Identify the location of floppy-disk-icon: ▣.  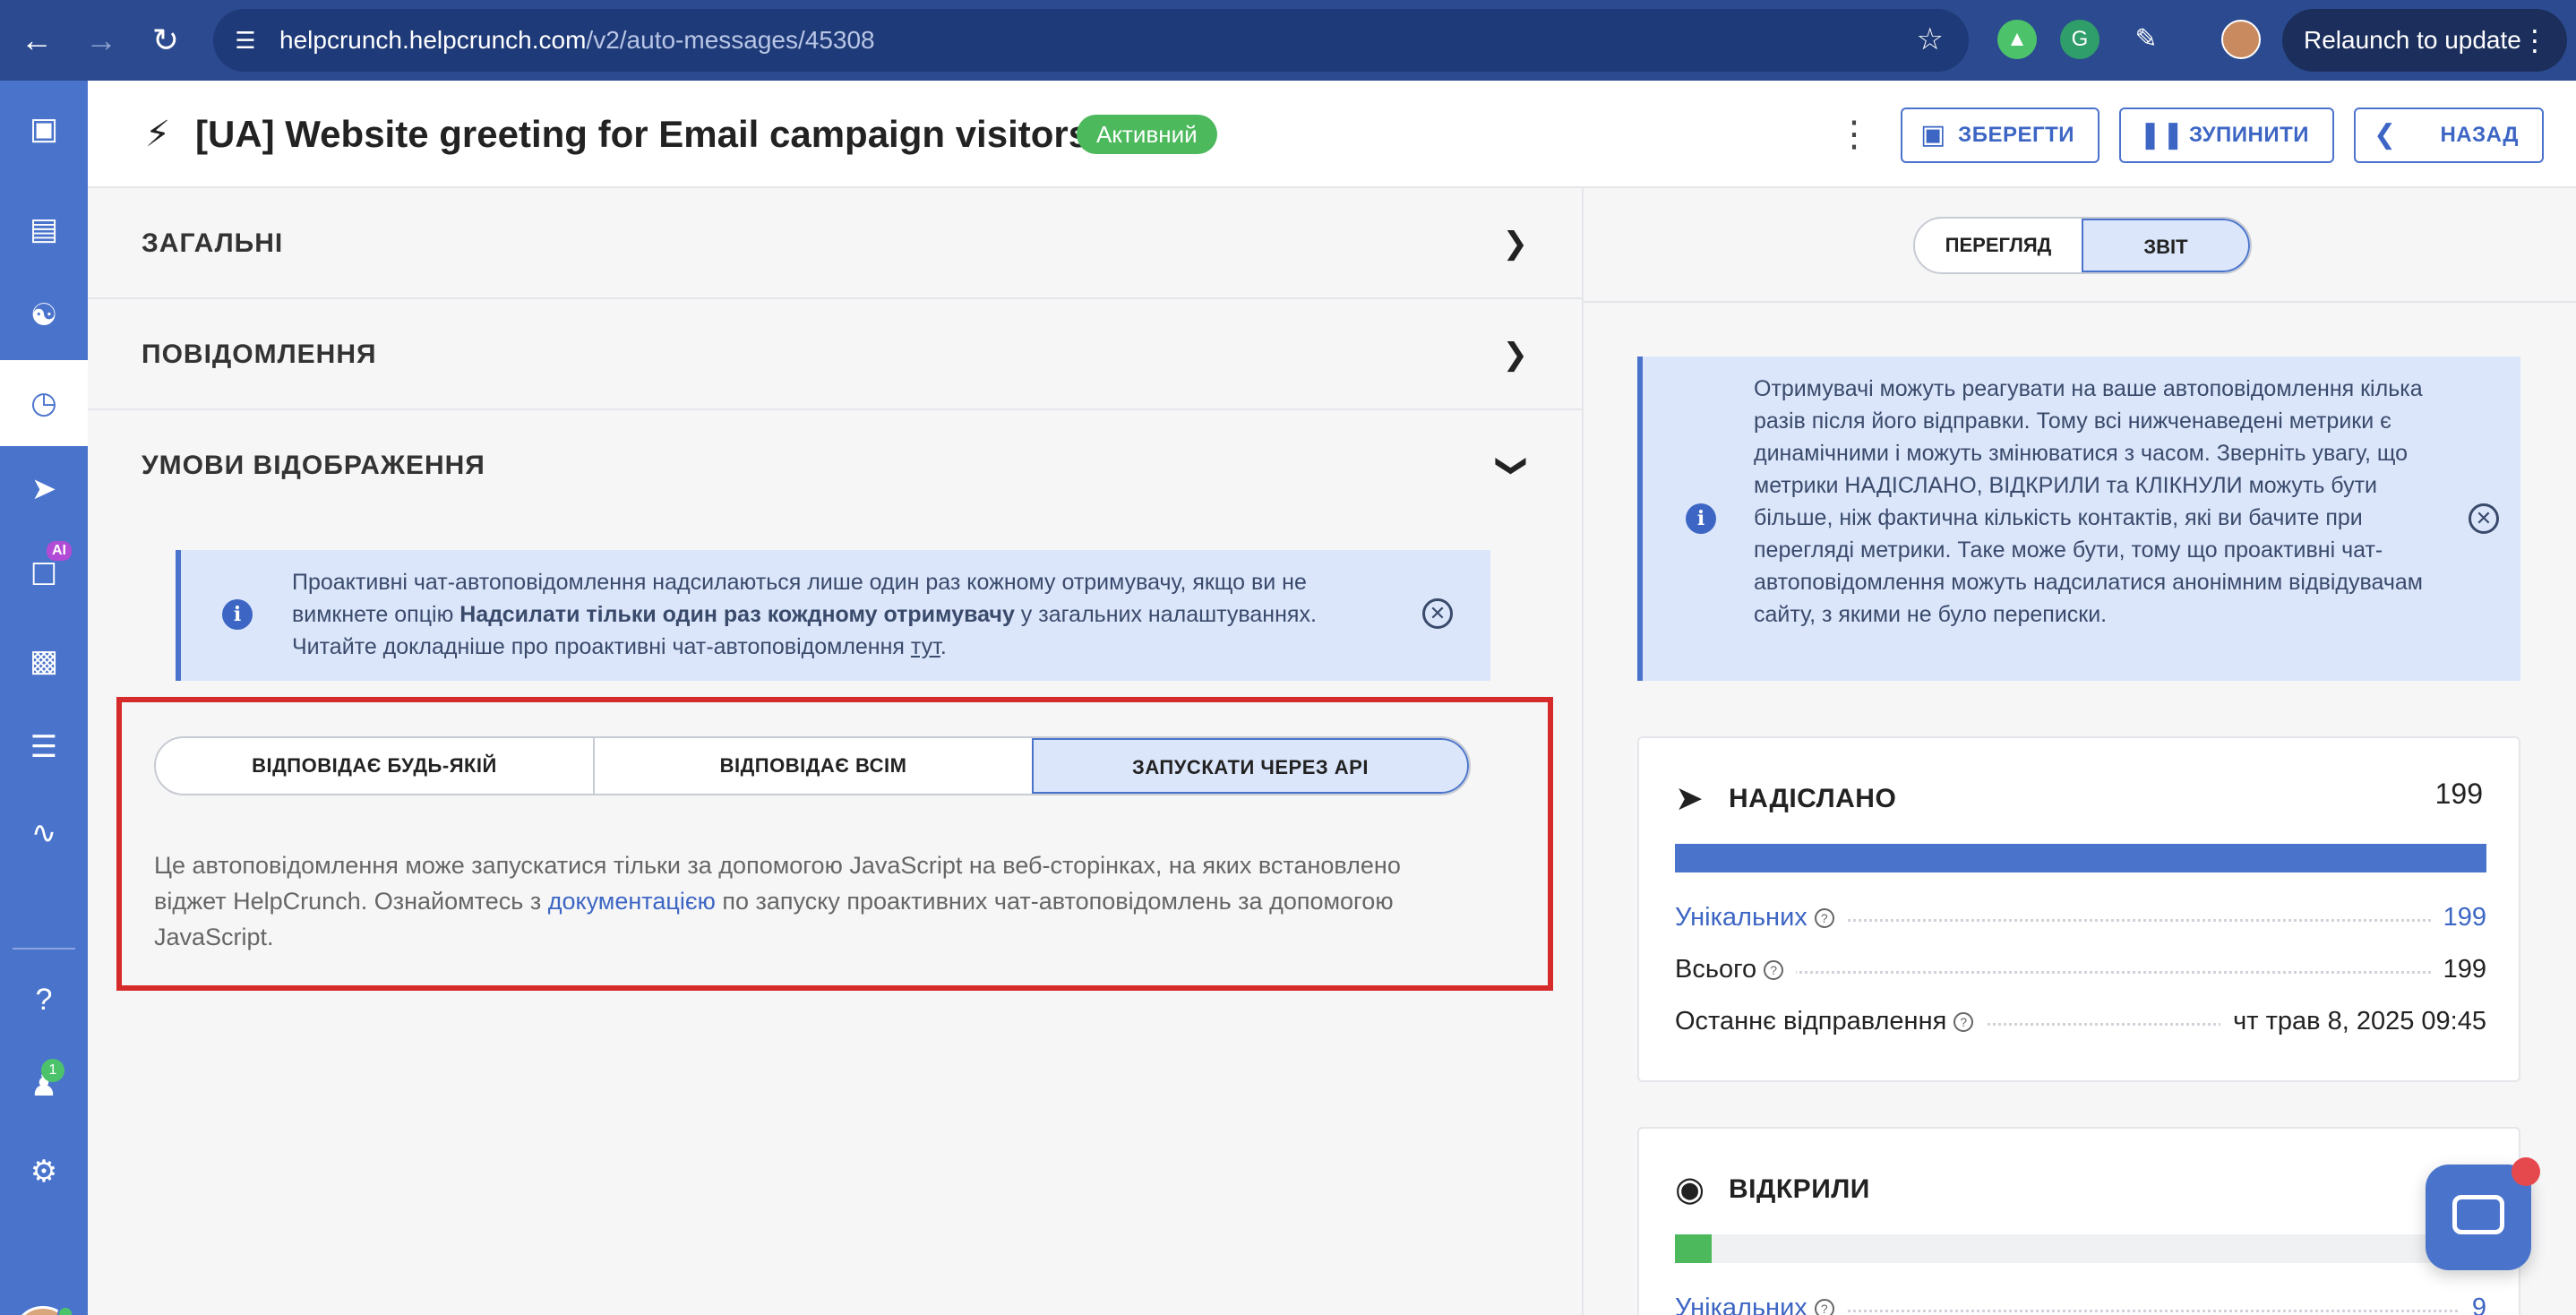
(1933, 135).